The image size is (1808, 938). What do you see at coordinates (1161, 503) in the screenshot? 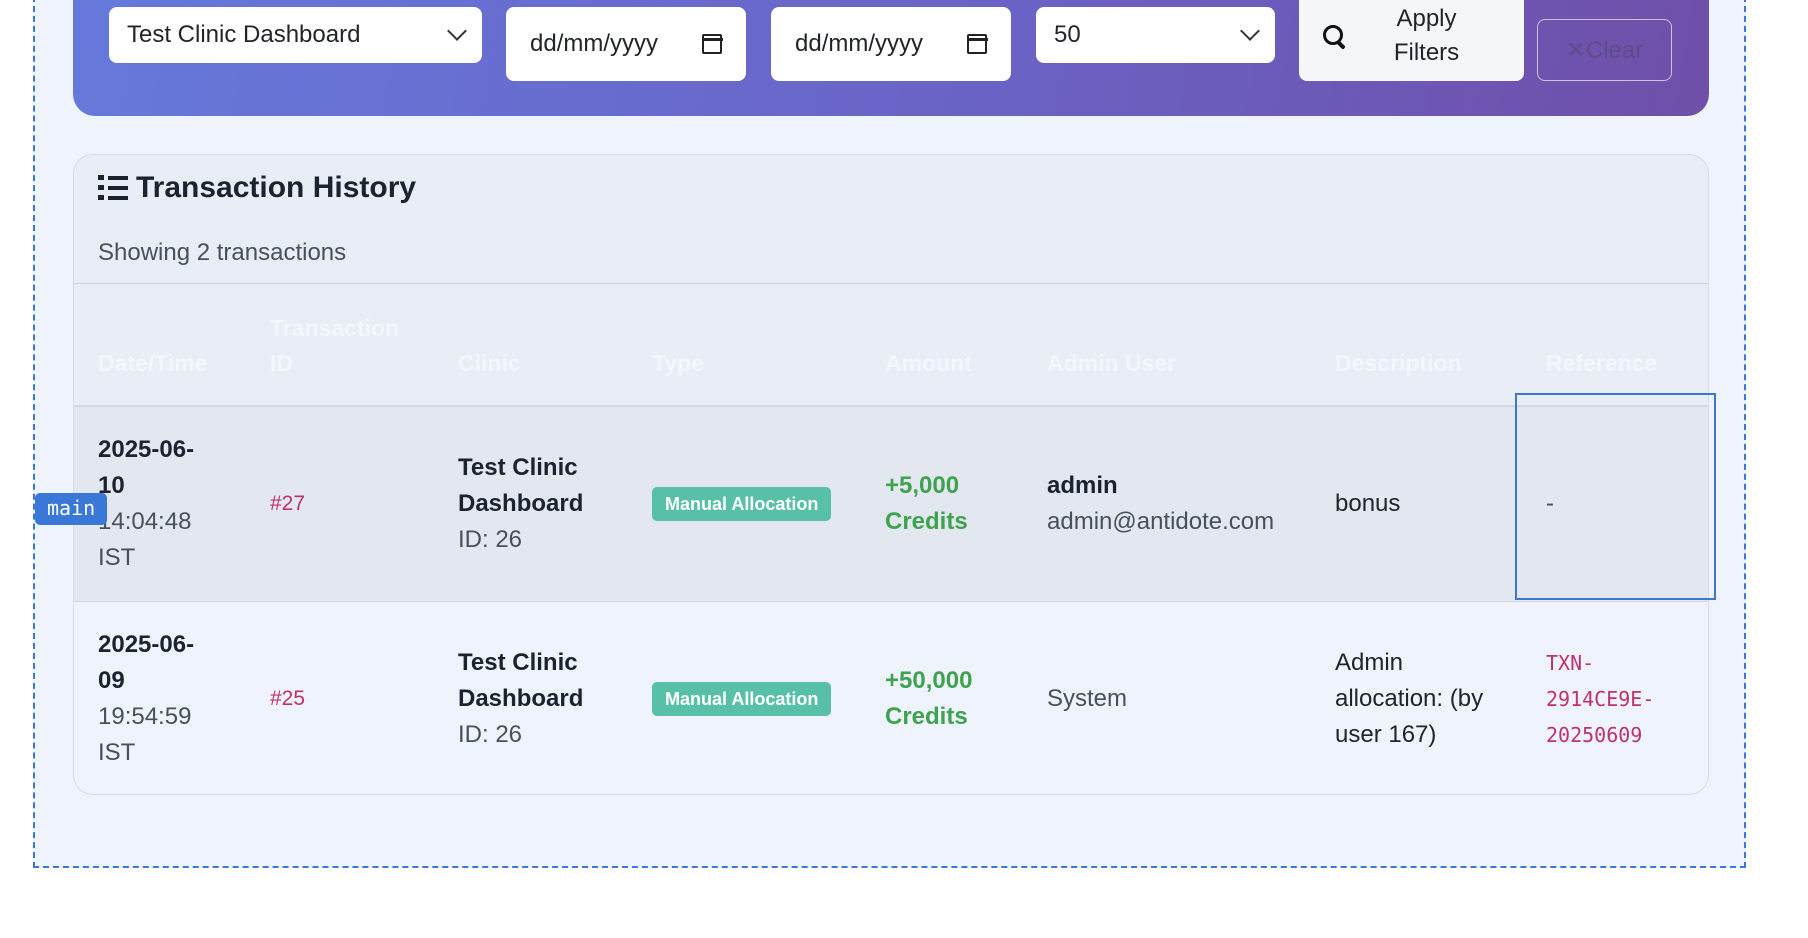
I see `cell-admin-user: admin admin@antidote.com` at bounding box center [1161, 503].